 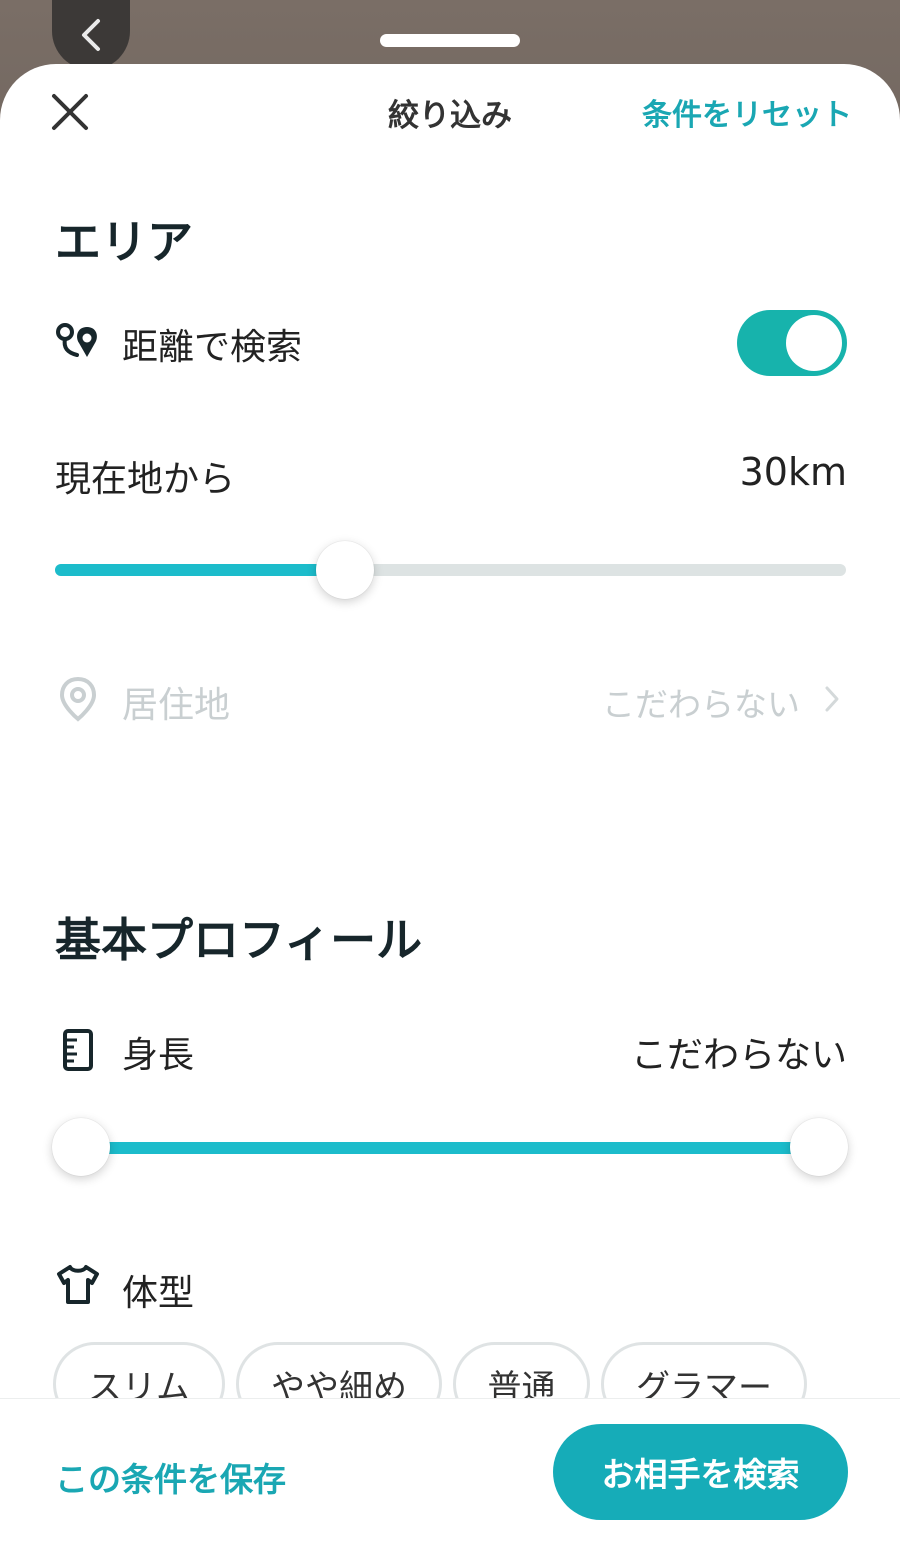 What do you see at coordinates (78, 699) in the screenshot?
I see `map-pin-icon` at bounding box center [78, 699].